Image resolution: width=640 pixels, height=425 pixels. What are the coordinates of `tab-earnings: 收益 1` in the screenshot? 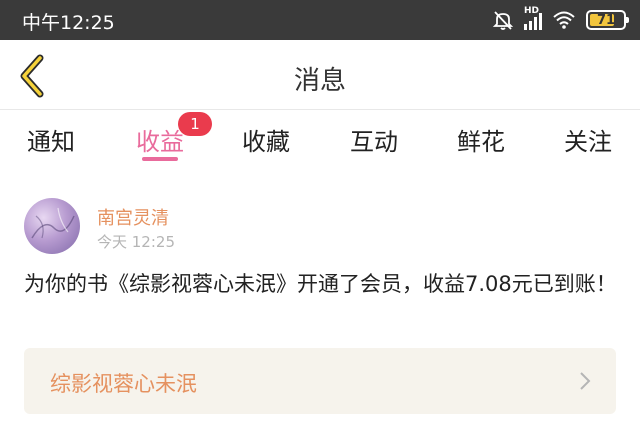 It's located at (163, 134).